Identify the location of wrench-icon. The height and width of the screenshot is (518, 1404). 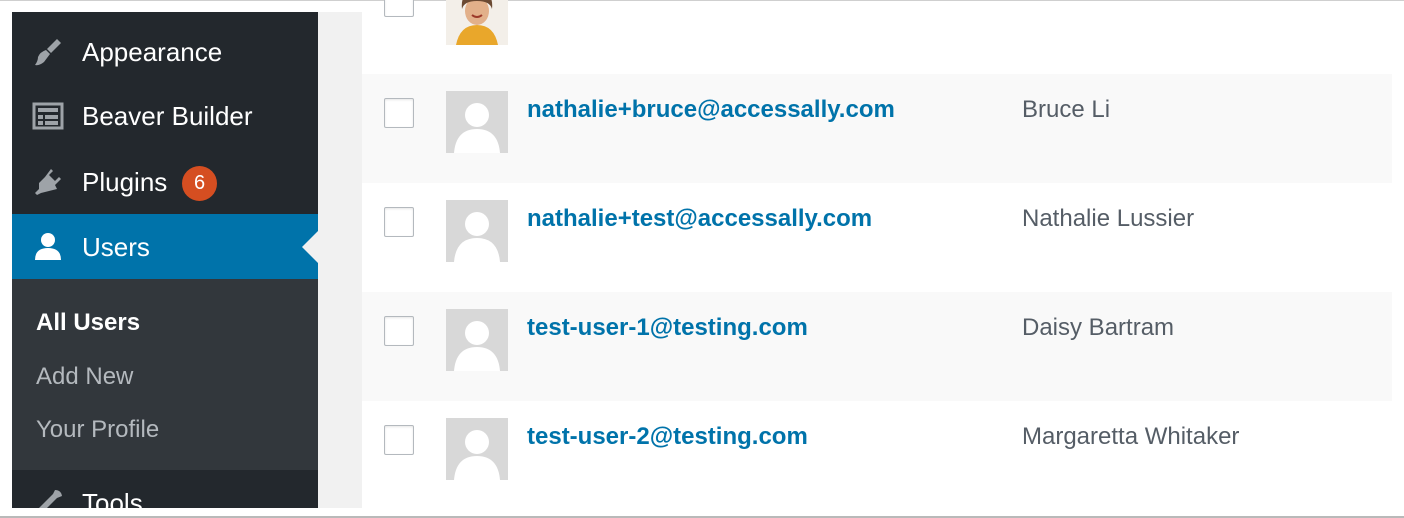
(48, 496).